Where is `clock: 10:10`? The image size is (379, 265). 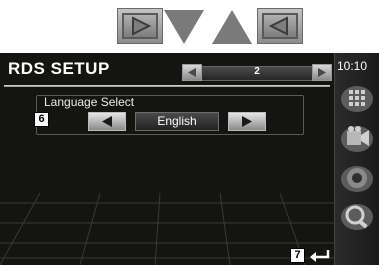 clock: 10:10 is located at coordinates (352, 66).